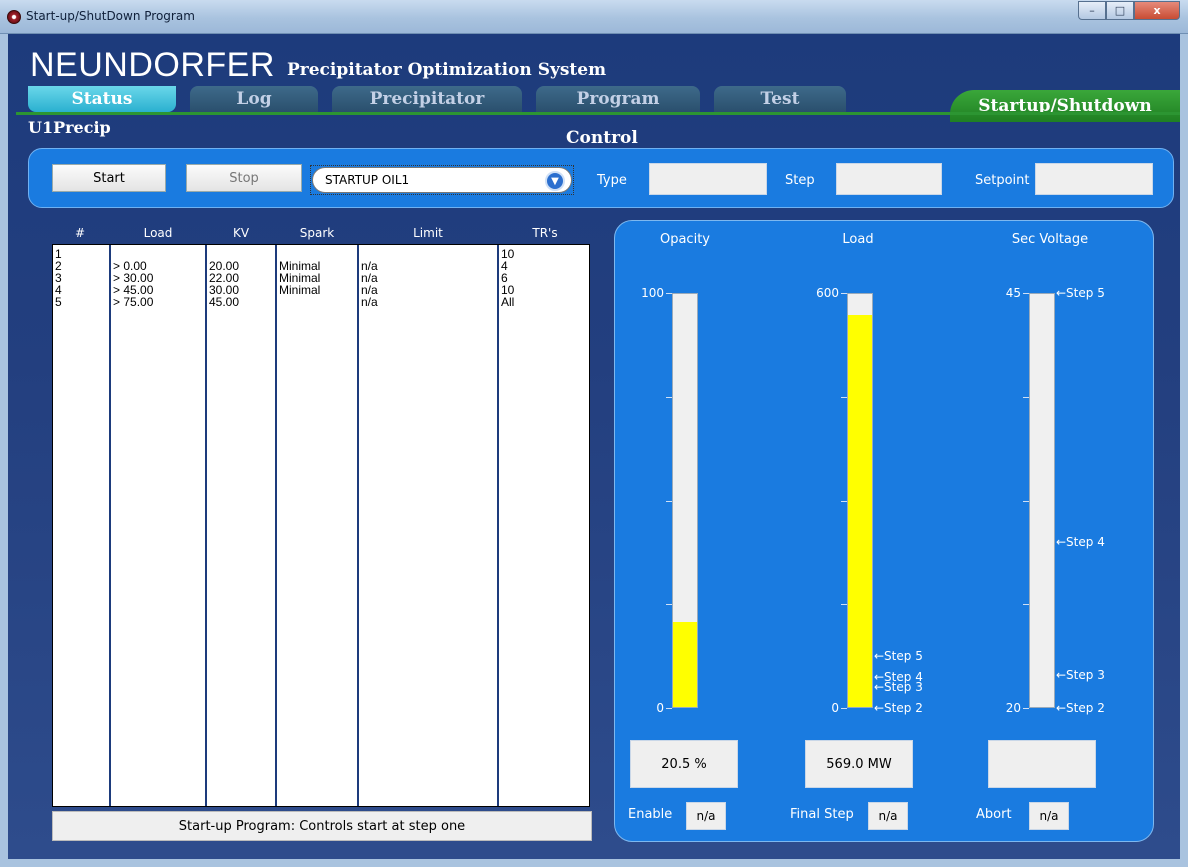 Image resolution: width=1188 pixels, height=867 pixels. I want to click on sec-voltage-bar, so click(1042, 500).